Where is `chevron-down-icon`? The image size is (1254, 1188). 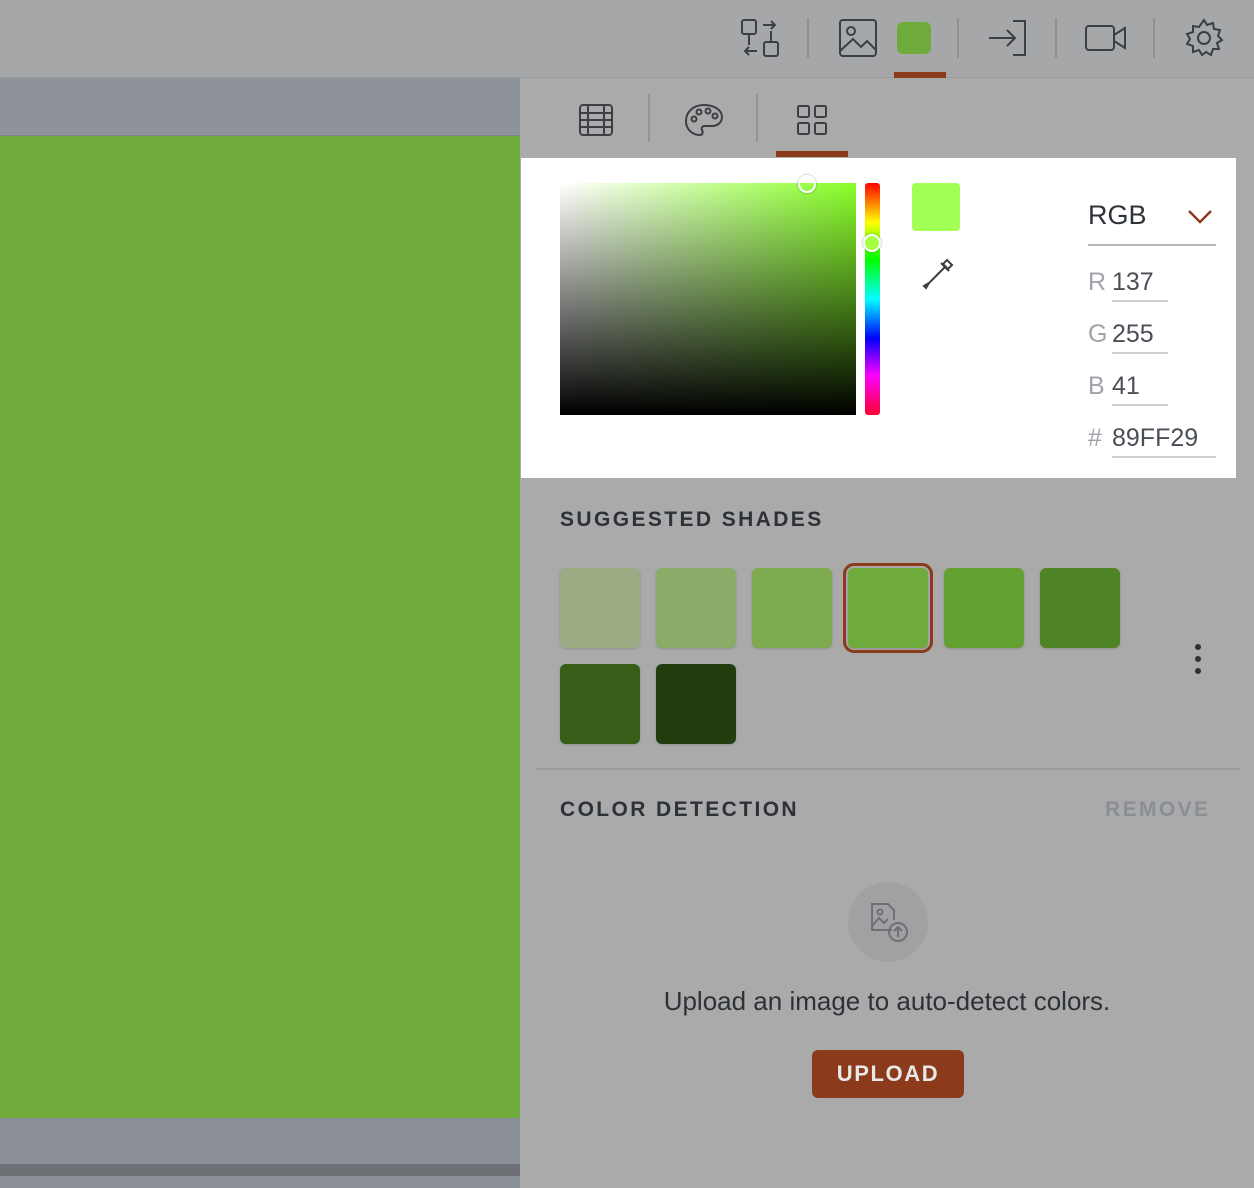
chevron-down-icon is located at coordinates (1200, 217).